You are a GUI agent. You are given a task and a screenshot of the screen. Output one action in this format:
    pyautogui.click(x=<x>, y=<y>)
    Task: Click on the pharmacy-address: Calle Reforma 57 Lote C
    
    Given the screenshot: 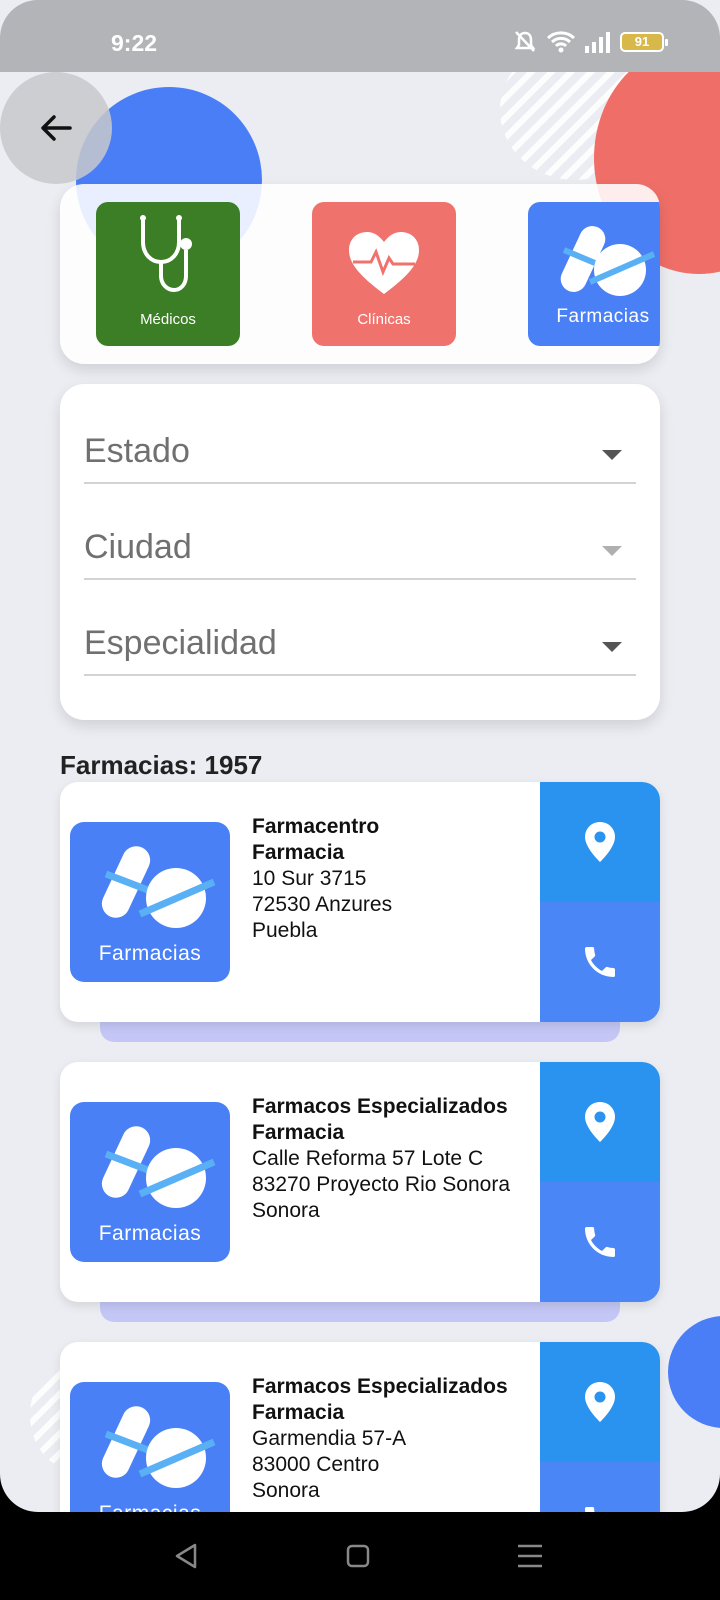 What is the action you would take?
    pyautogui.click(x=368, y=1158)
    